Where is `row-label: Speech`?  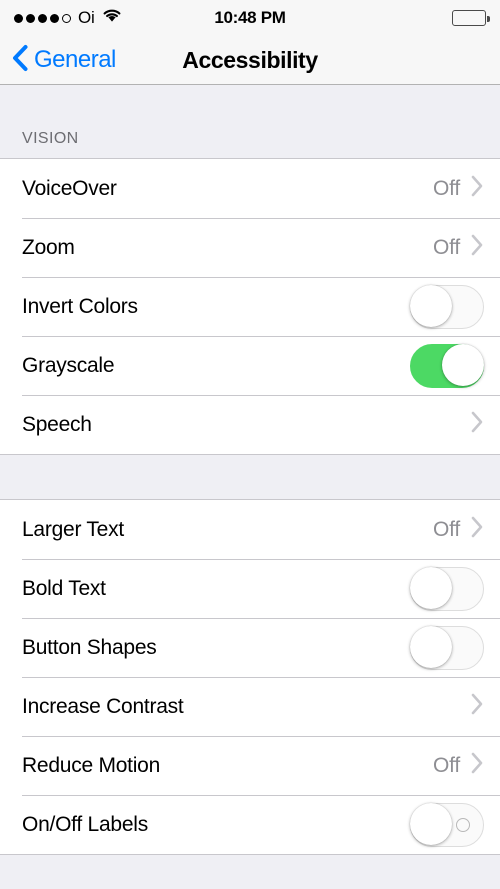 row-label: Speech is located at coordinates (57, 424).